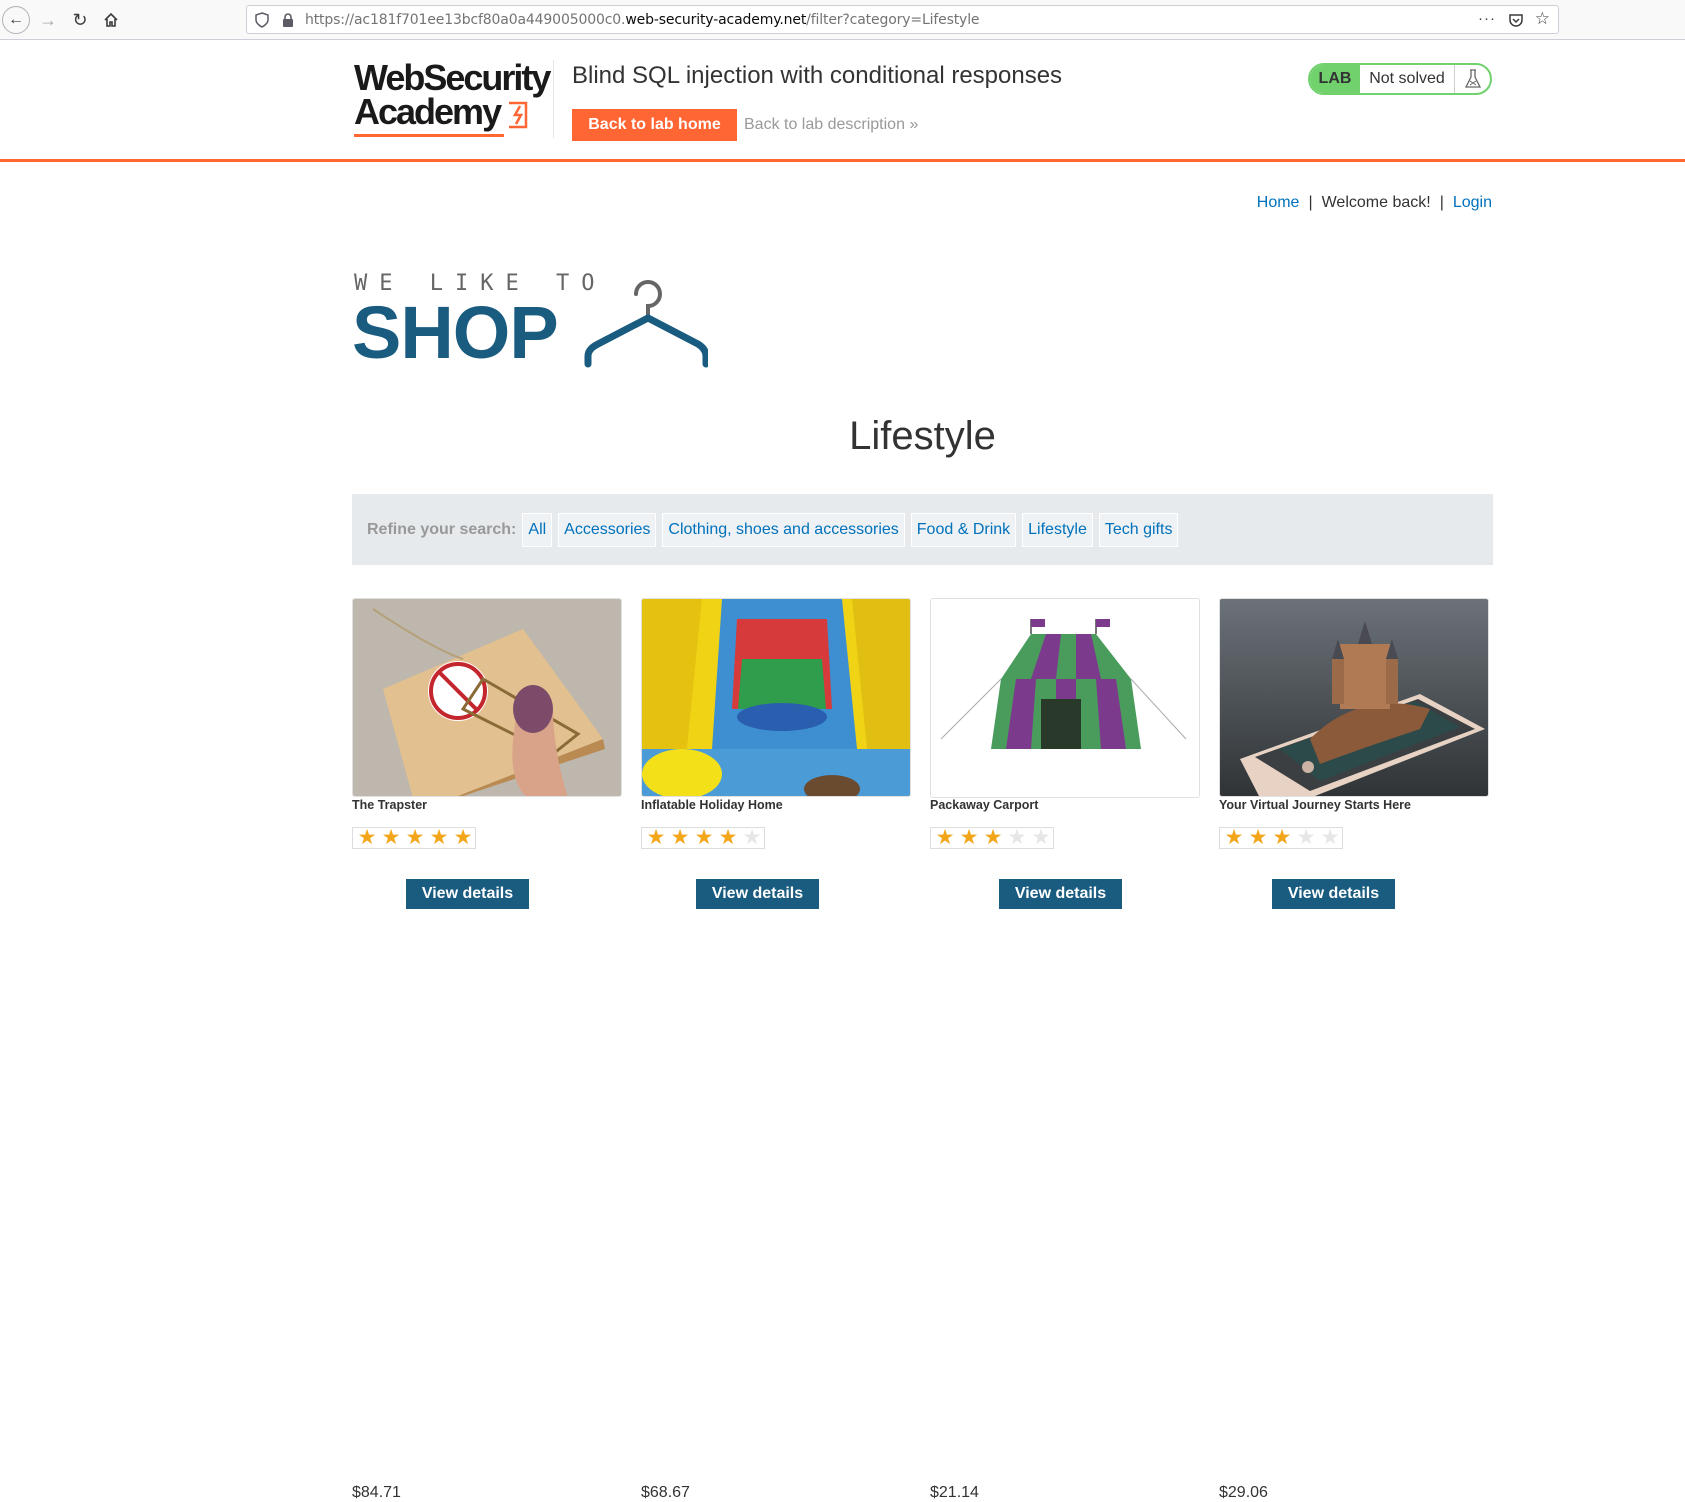  Describe the element at coordinates (1516, 20) in the screenshot. I see `pocket-icon` at that location.